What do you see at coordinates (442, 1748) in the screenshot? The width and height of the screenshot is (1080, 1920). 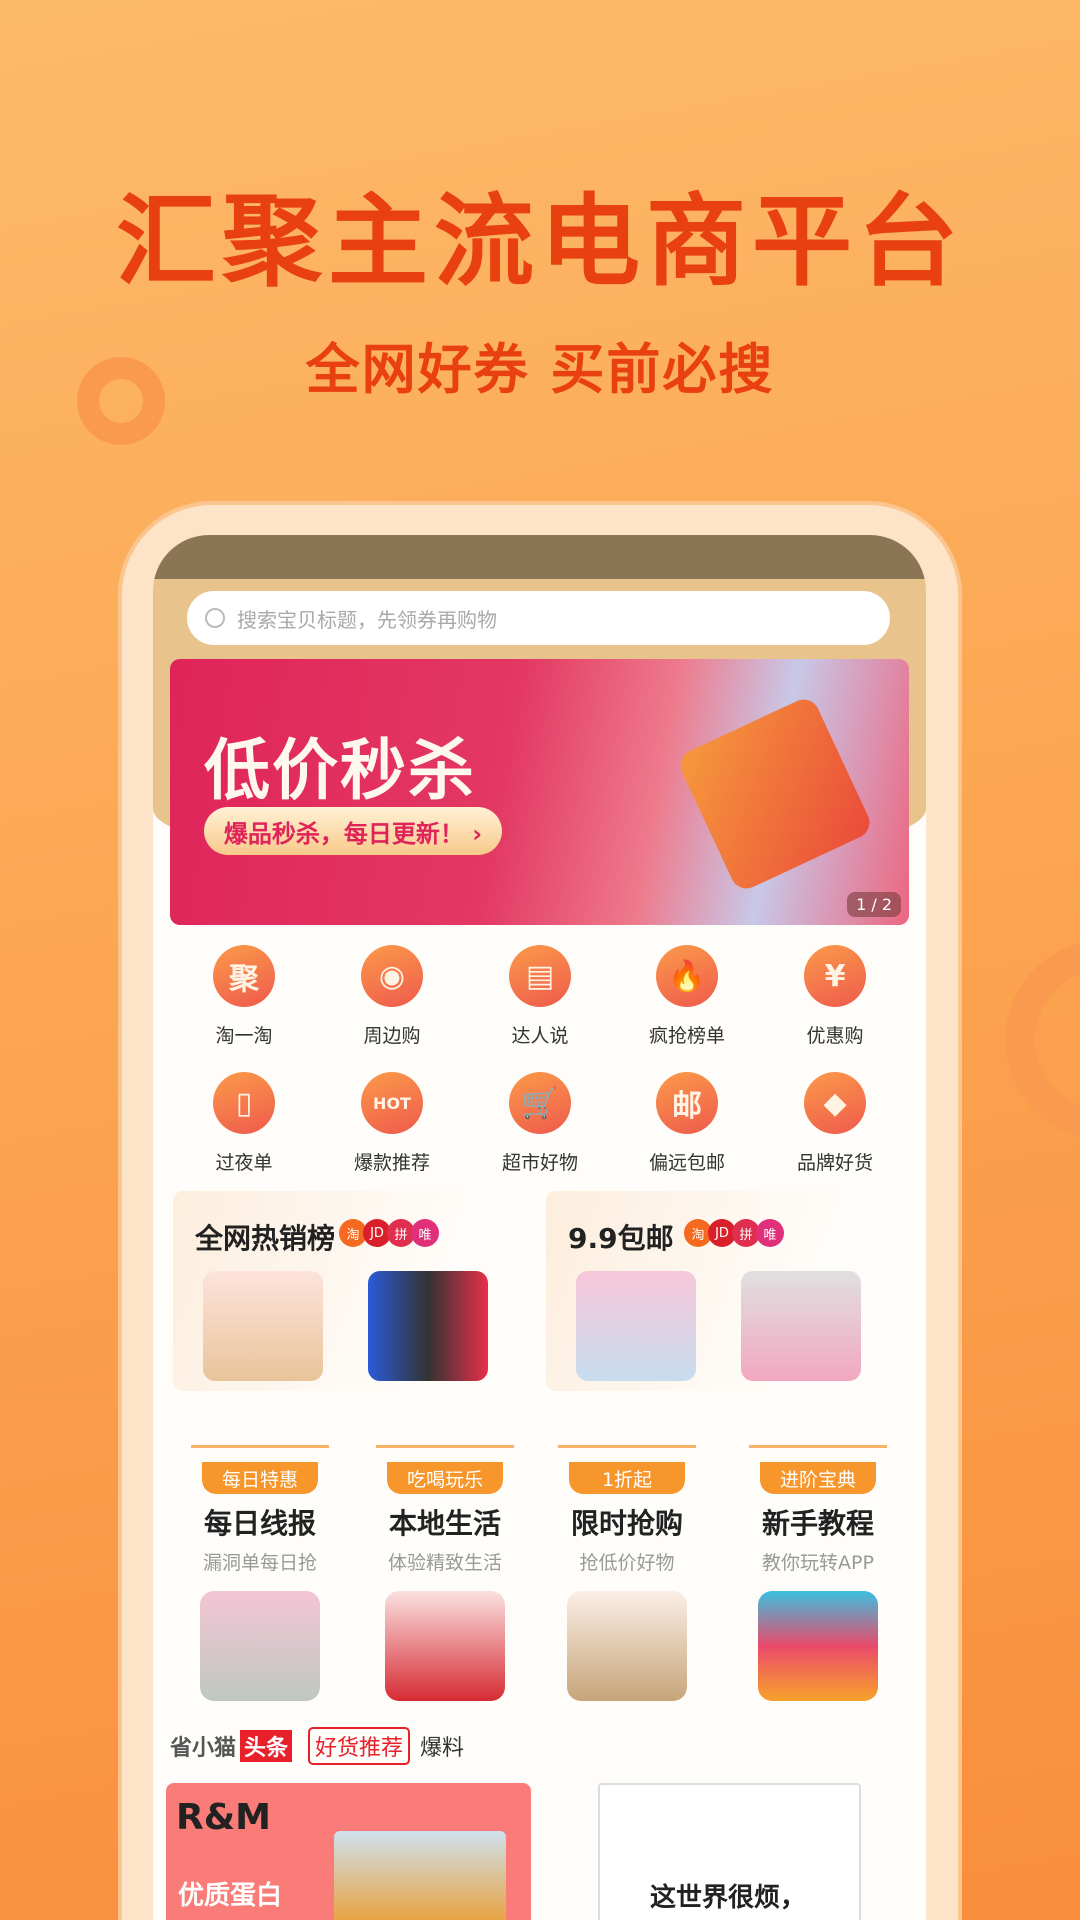 I see `news-tip: 爆料` at bounding box center [442, 1748].